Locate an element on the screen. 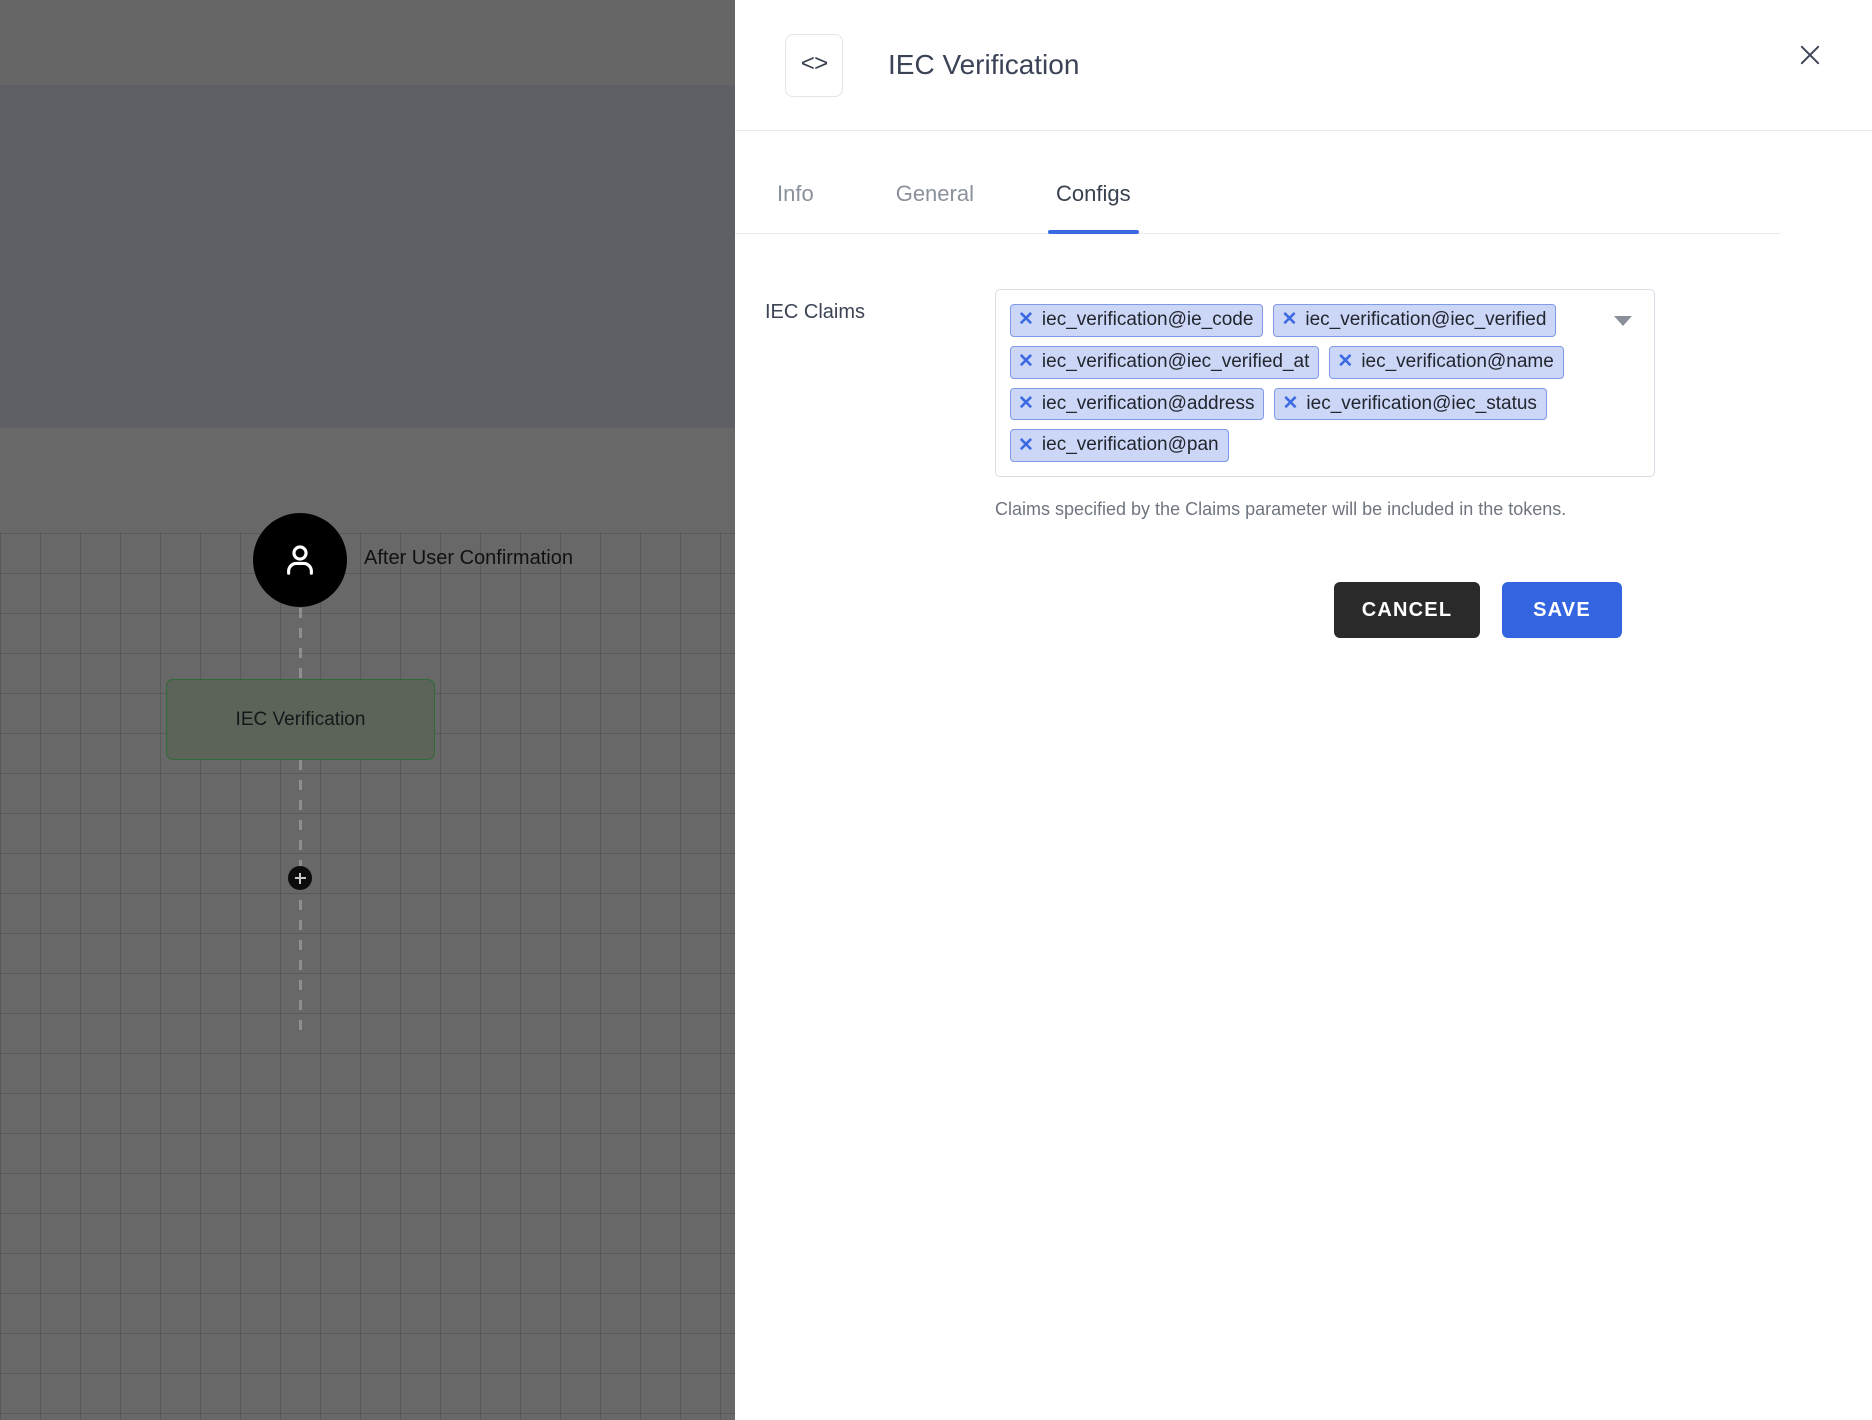 The image size is (1872, 1420). save-button-label: SAVE is located at coordinates (1562, 609).